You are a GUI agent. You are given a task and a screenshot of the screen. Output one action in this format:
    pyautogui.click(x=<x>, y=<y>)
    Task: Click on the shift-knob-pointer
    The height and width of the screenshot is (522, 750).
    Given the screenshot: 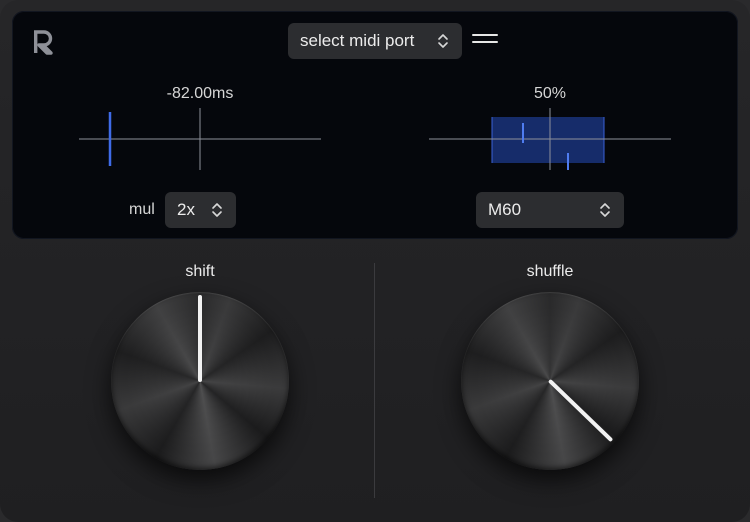 What is the action you would take?
    pyautogui.click(x=200, y=338)
    